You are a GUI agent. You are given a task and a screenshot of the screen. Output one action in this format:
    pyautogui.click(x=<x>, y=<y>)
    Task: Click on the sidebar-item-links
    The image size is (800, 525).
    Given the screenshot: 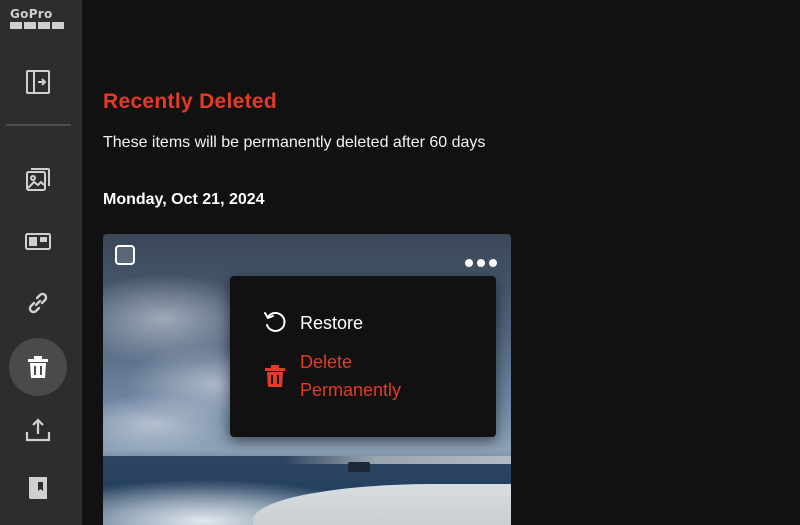 What is the action you would take?
    pyautogui.click(x=38, y=303)
    